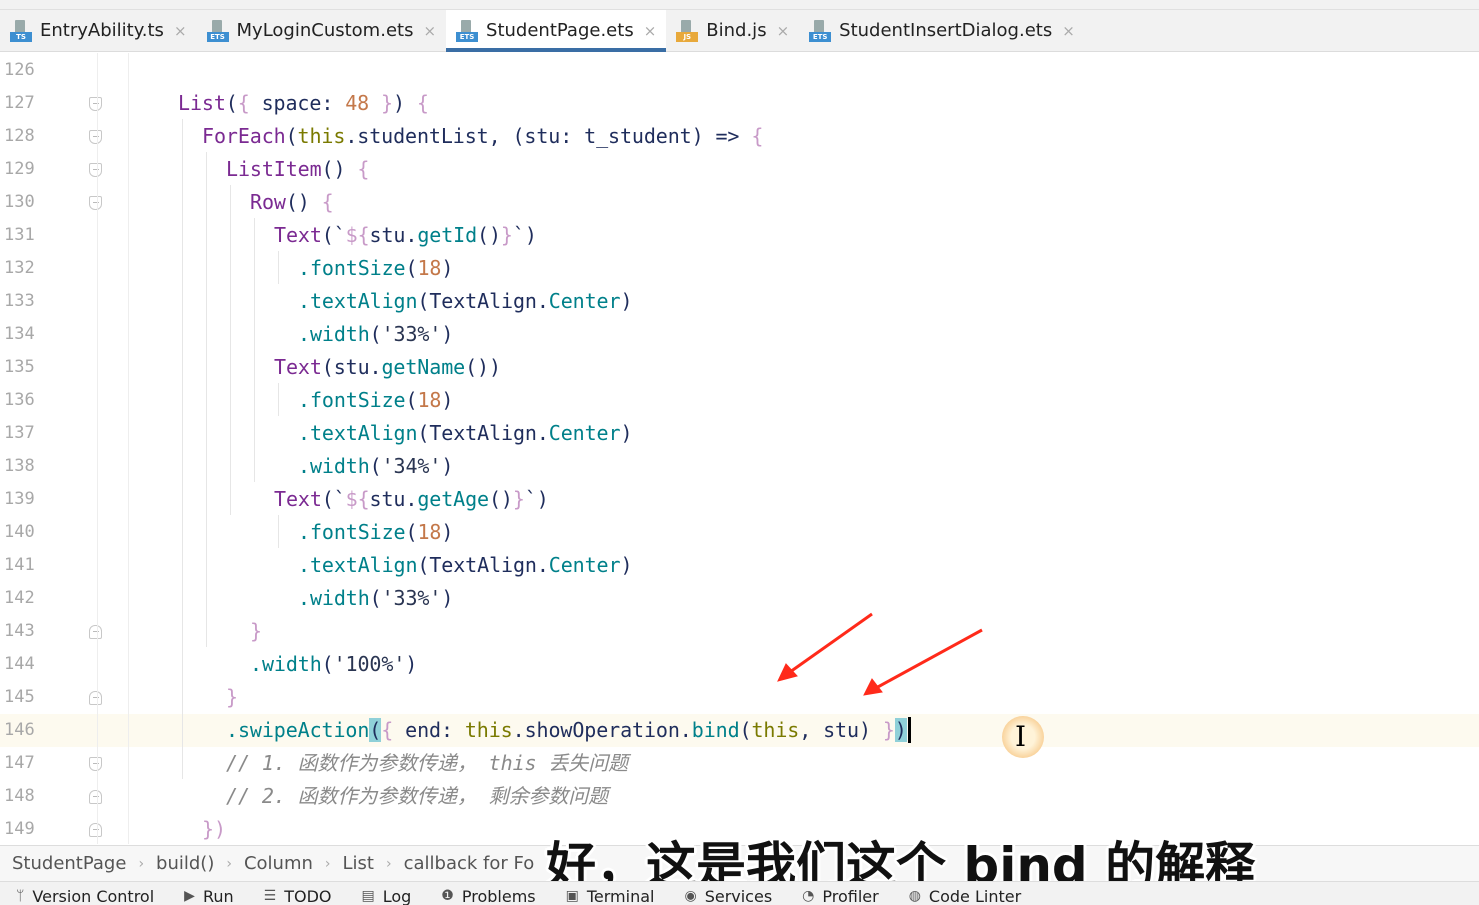 This screenshot has height=905, width=1479. I want to click on tool-services: ◉ Services, so click(728, 893).